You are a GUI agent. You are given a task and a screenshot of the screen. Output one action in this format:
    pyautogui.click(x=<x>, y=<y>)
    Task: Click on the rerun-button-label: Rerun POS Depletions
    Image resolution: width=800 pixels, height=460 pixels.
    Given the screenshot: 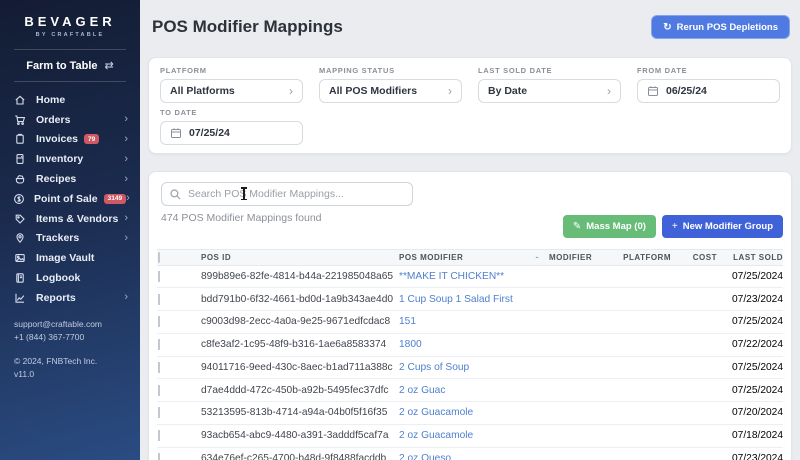 What is the action you would take?
    pyautogui.click(x=727, y=27)
    